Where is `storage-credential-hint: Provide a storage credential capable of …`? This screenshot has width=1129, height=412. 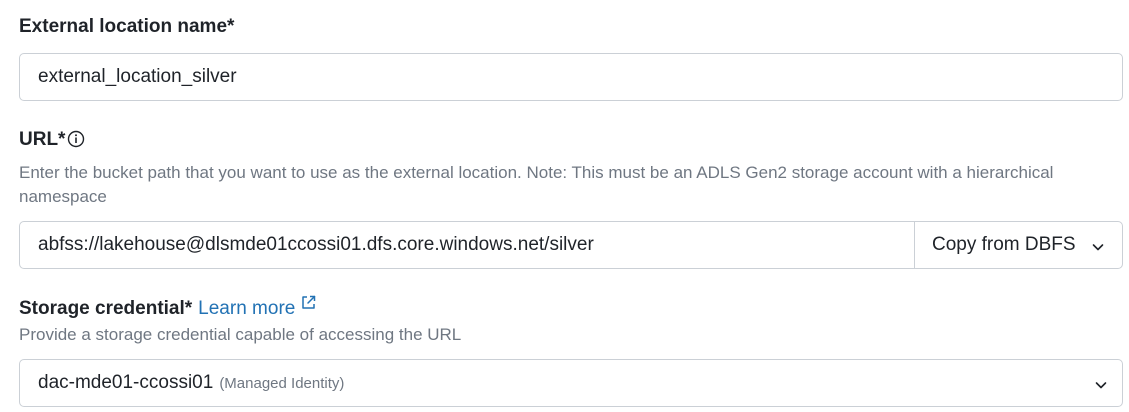 storage-credential-hint: Provide a storage credential capable of … is located at coordinates (240, 334).